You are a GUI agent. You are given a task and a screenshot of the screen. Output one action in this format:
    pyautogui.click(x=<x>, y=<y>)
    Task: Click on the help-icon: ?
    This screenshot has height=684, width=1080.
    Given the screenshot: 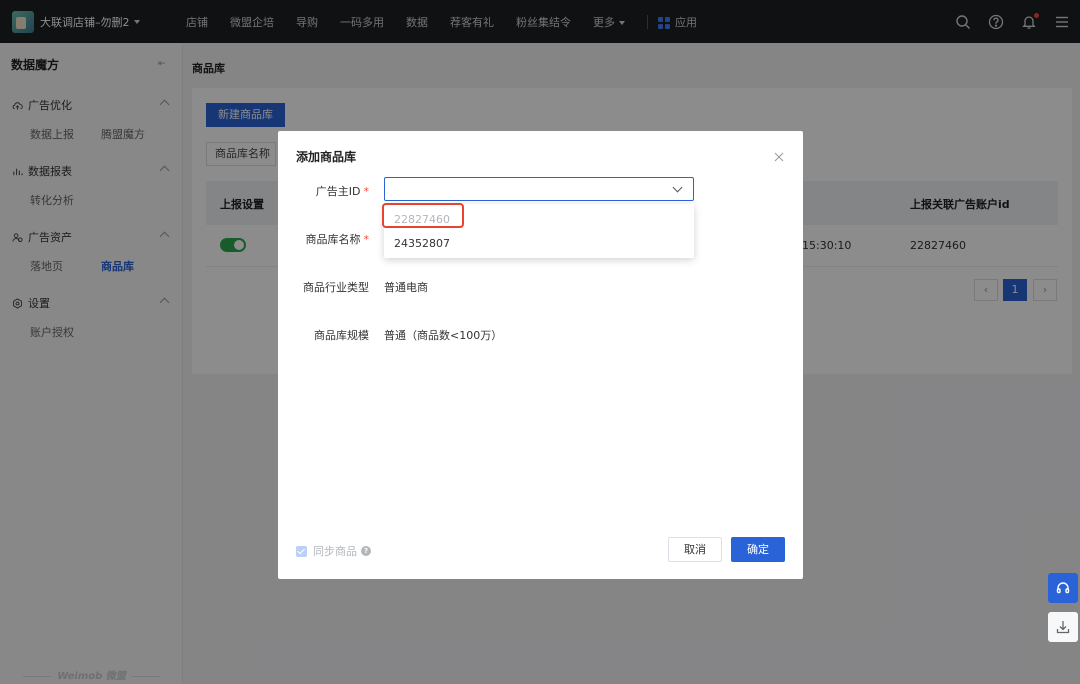 What is the action you would take?
    pyautogui.click(x=366, y=551)
    